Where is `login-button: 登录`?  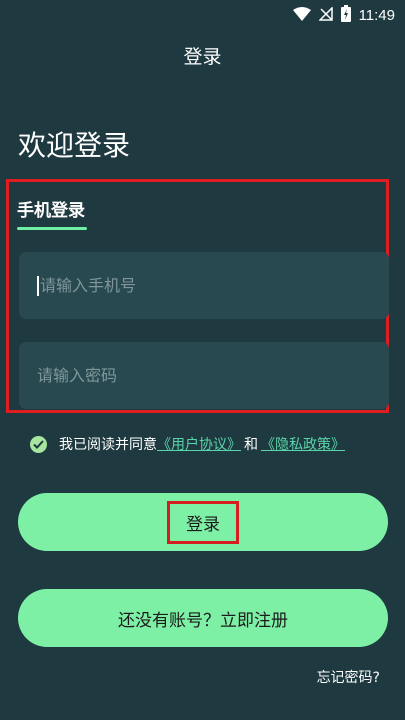 login-button: 登录 is located at coordinates (203, 522).